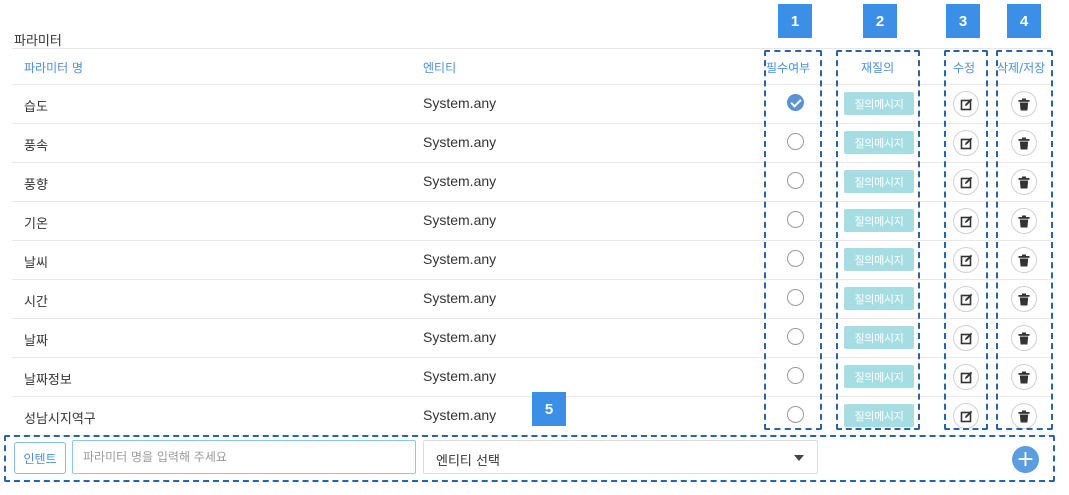 The height and width of the screenshot is (495, 1069). I want to click on param-name: 날짜, so click(36, 341).